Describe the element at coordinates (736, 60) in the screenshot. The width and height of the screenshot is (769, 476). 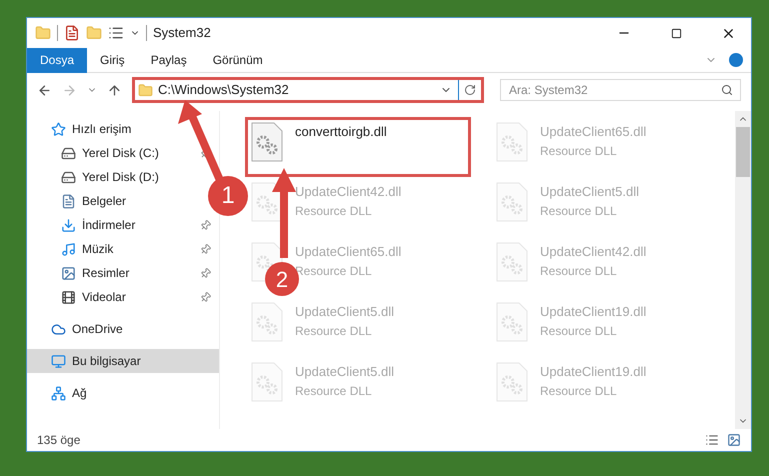
I see `help-icon` at that location.